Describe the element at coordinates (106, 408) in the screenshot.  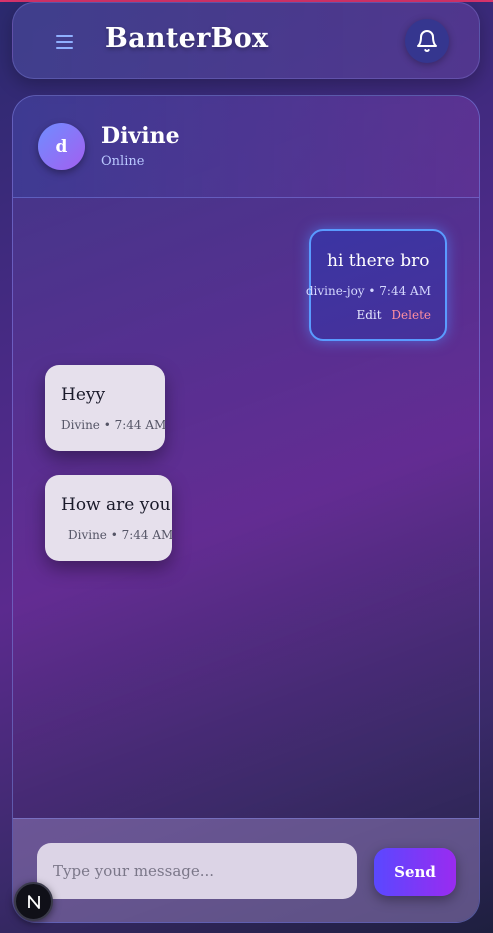
I see `message-bubble-incoming: Heyy Divine • 7:44 AM` at that location.